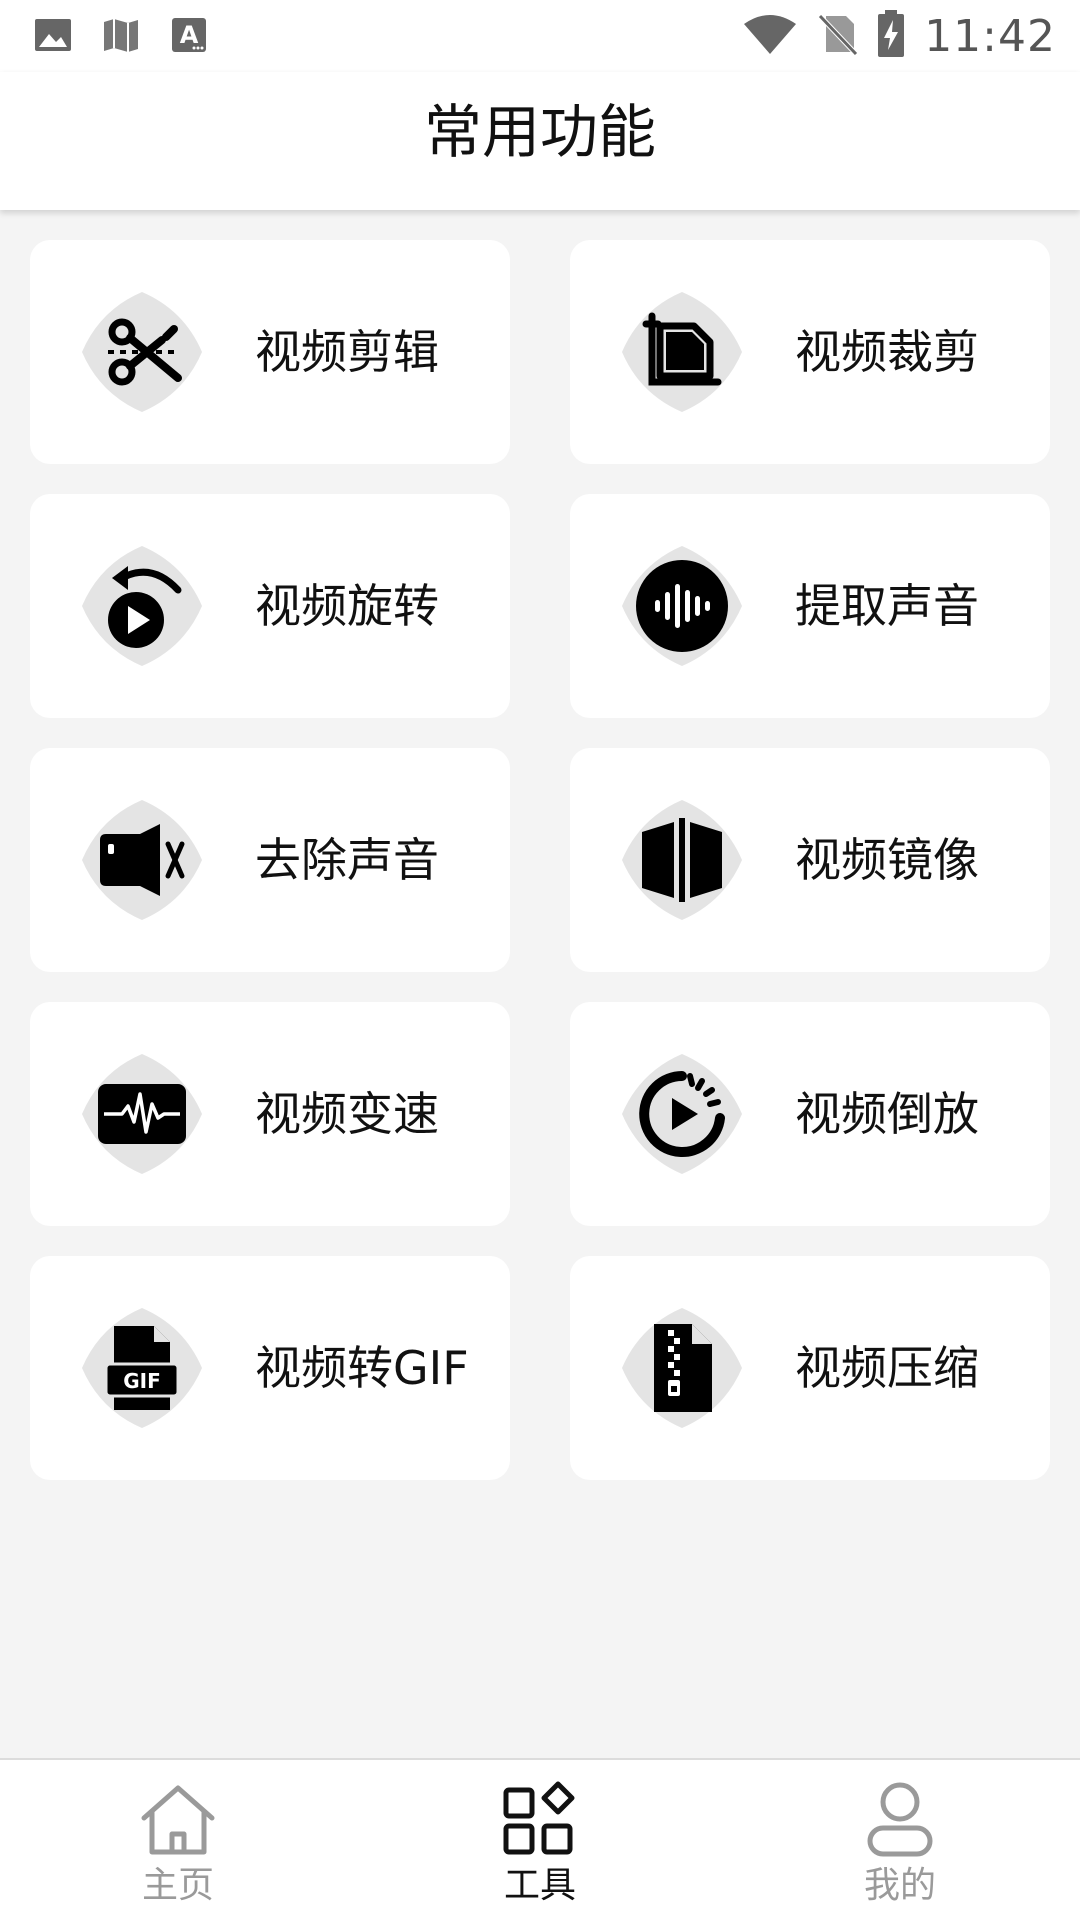 The width and height of the screenshot is (1080, 1922). I want to click on svg-text: GIF, so click(142, 1381).